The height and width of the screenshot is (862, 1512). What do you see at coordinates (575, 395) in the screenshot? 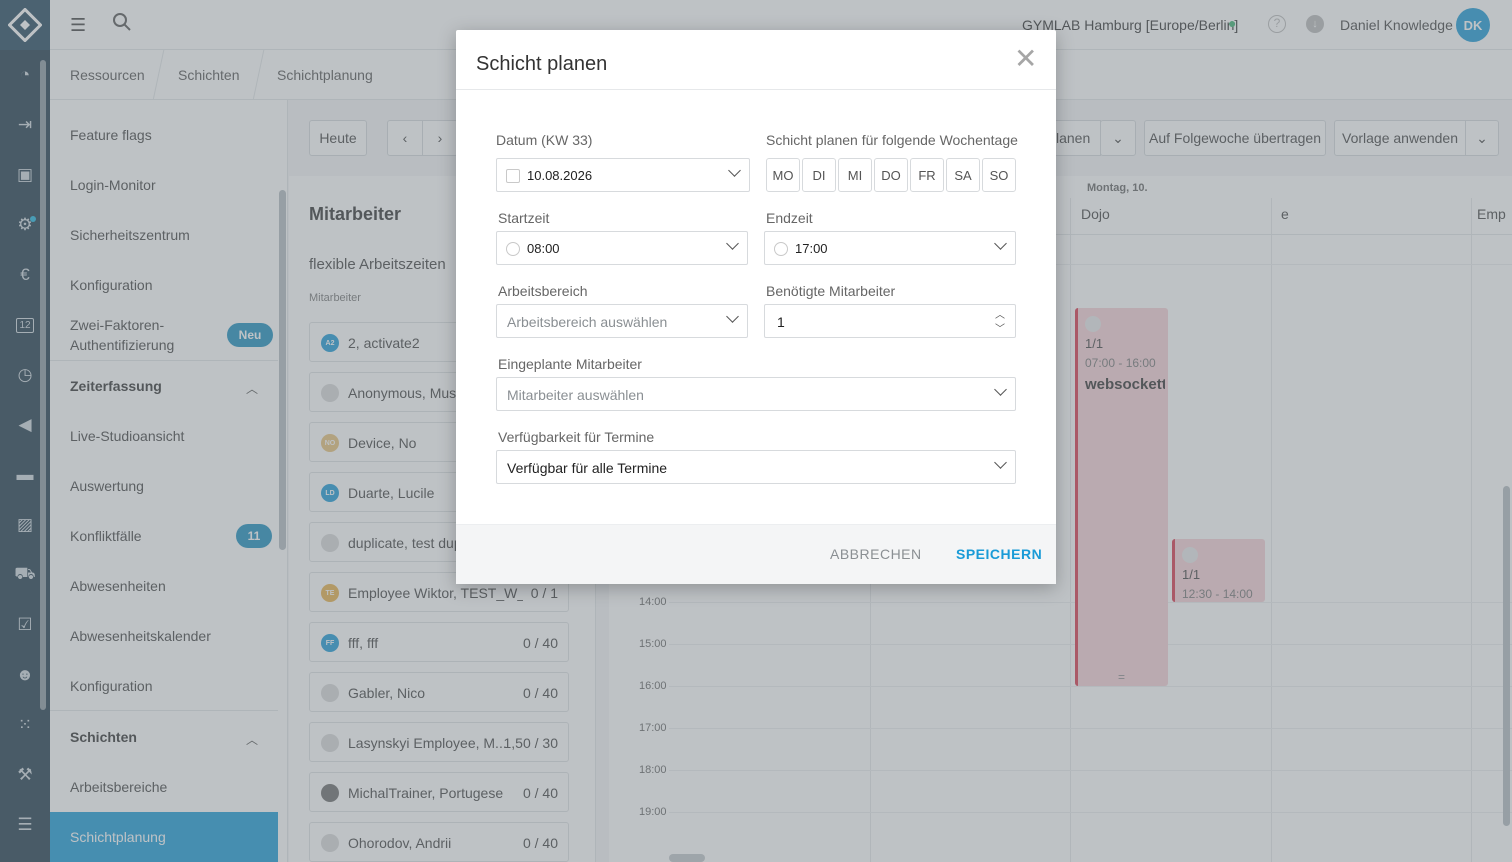
I see `planned-employees-placeholder: Mitarbeiter auswählen` at bounding box center [575, 395].